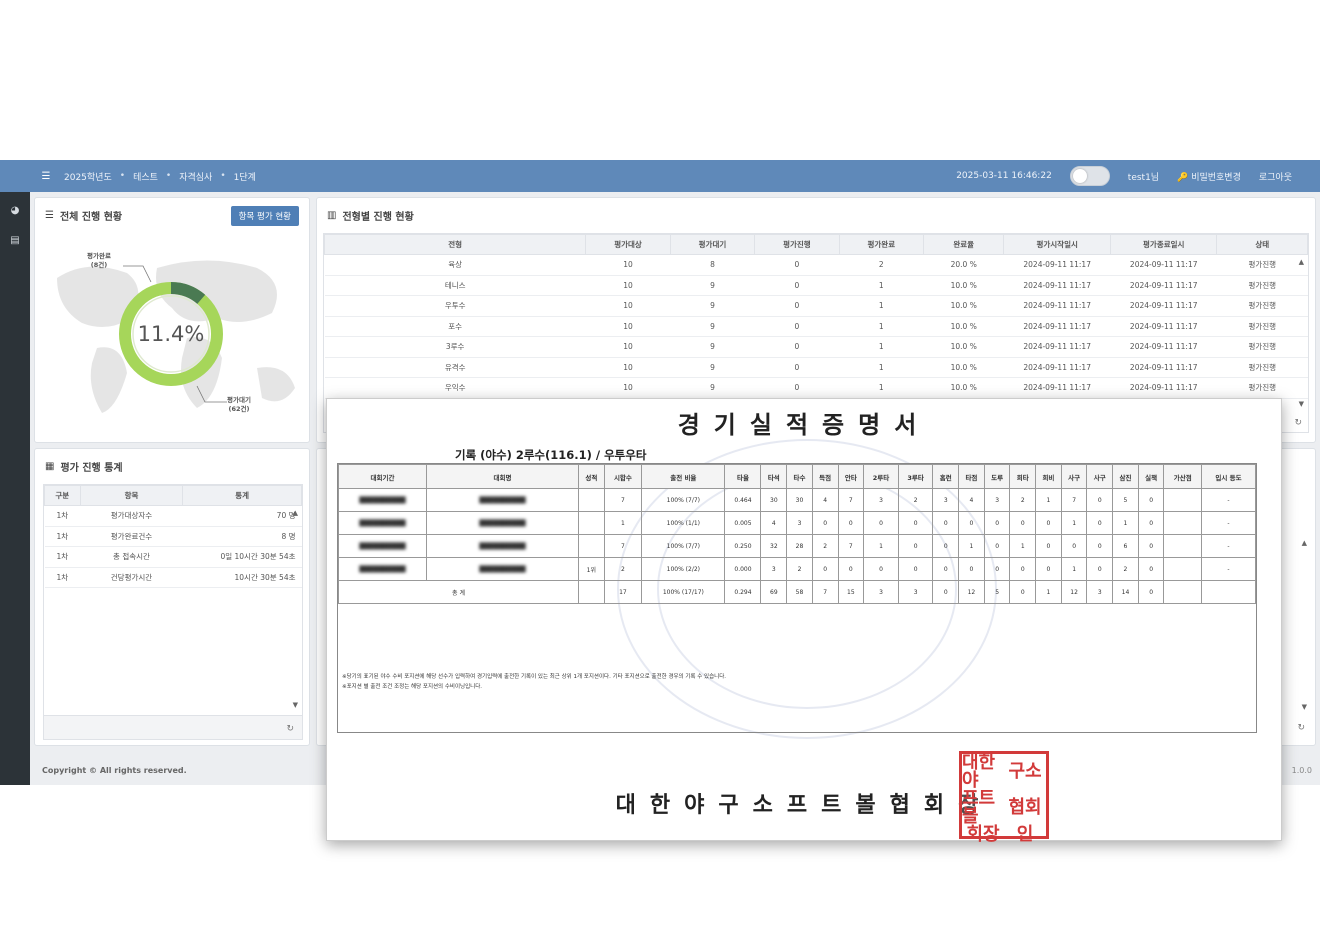 This screenshot has height=945, width=1320. I want to click on record-column-header: 3루타, so click(915, 476).